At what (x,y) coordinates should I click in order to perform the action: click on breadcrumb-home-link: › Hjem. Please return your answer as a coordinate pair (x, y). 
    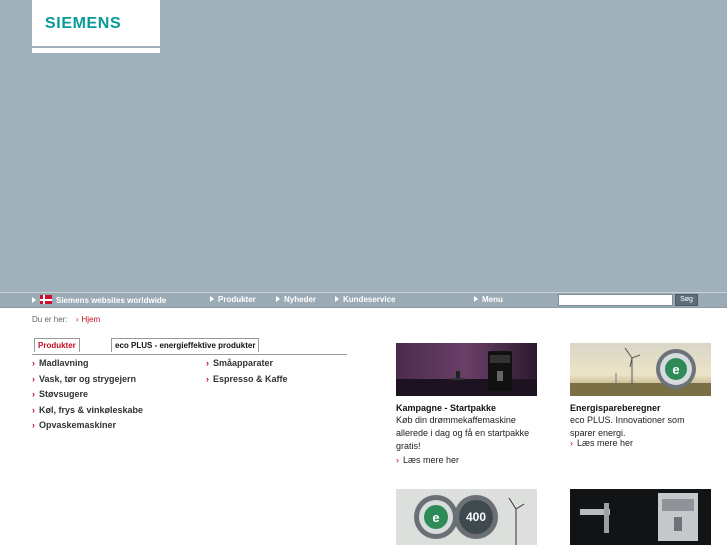
    Looking at the image, I should click on (88, 319).